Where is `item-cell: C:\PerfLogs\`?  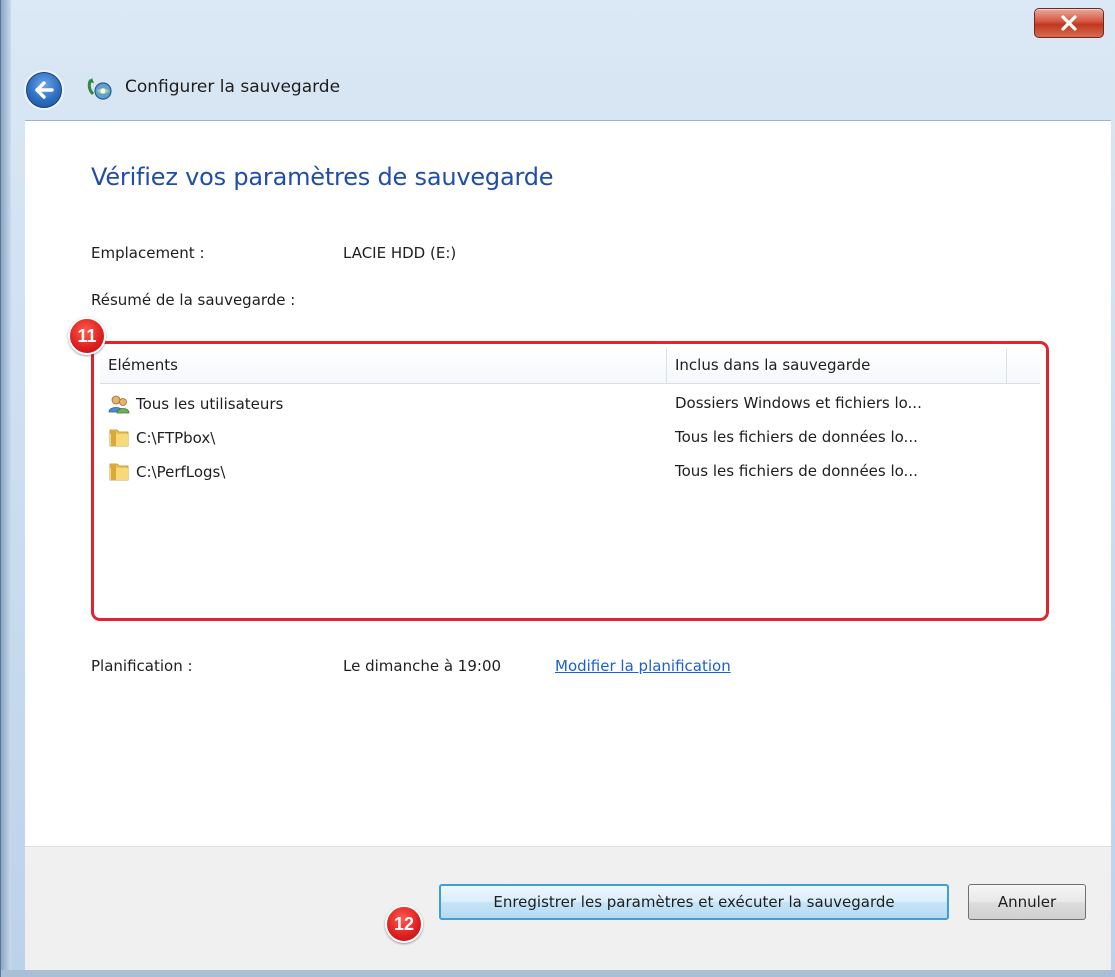 item-cell: C:\PerfLogs\ is located at coordinates (166, 472).